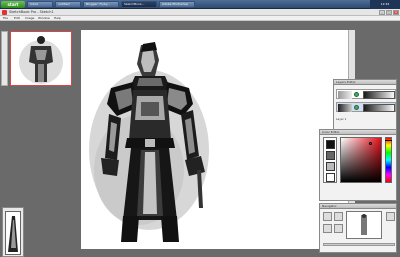 The height and width of the screenshot is (257, 400). I want to click on layer-row-top, so click(366, 94).